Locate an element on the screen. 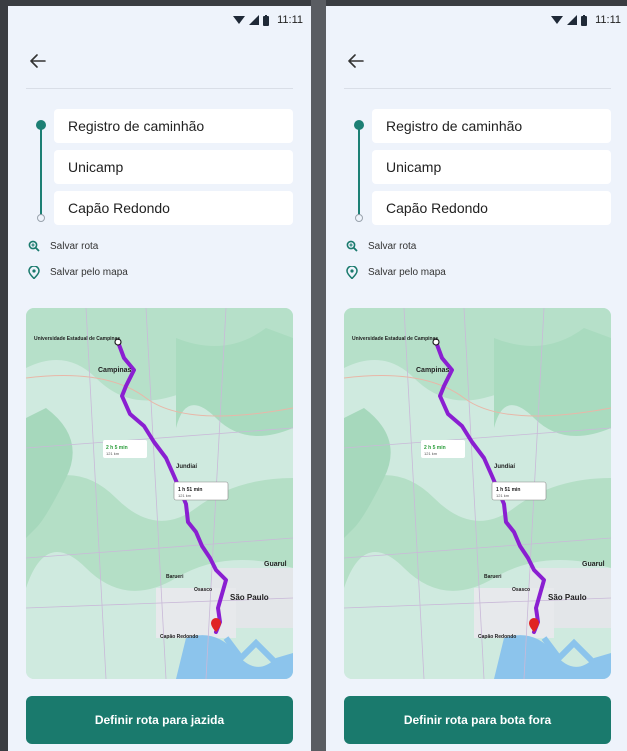  set-route-jazida-button: Definir rota para jazida is located at coordinates (159, 720).